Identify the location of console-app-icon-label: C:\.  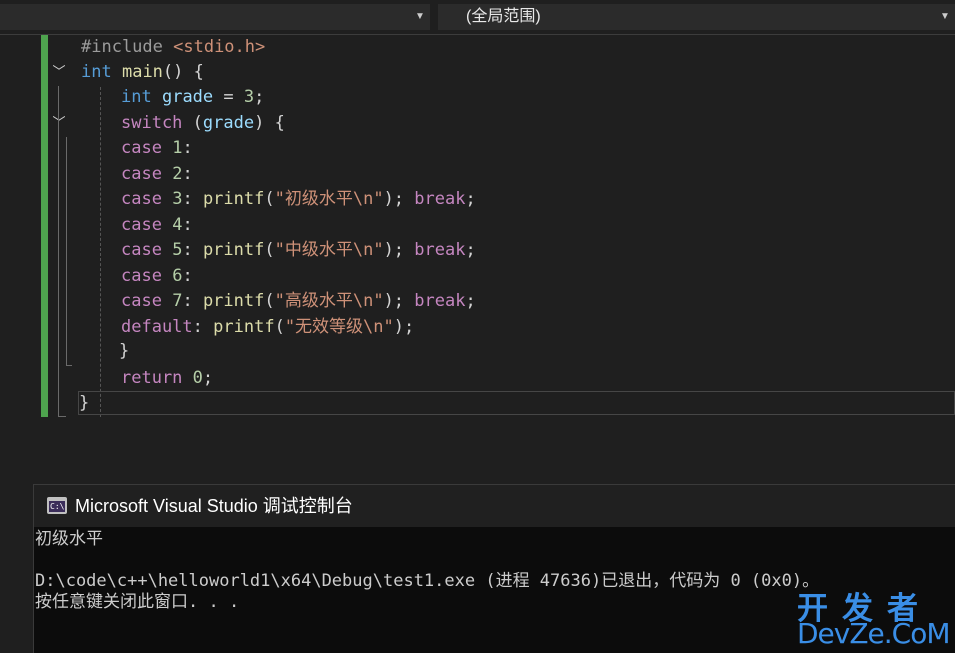
(57, 506).